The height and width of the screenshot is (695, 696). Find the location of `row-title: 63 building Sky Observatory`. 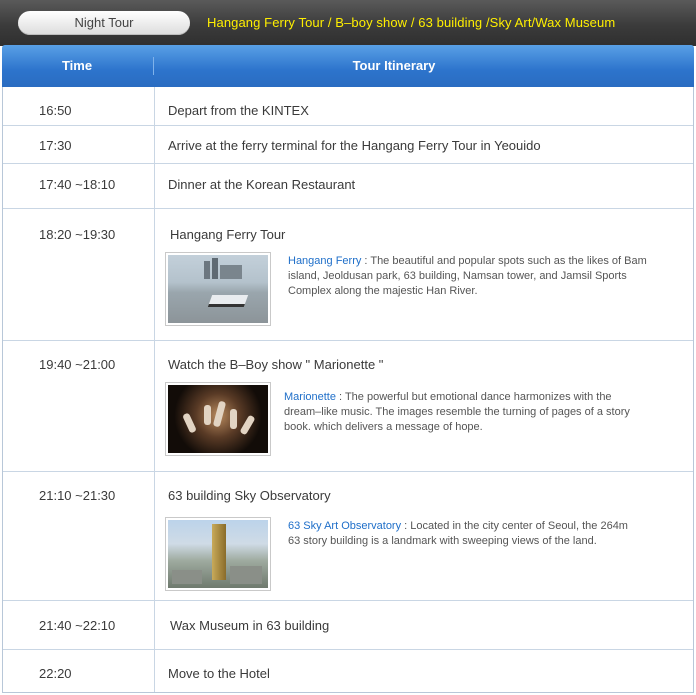

row-title: 63 building Sky Observatory is located at coordinates (249, 495).